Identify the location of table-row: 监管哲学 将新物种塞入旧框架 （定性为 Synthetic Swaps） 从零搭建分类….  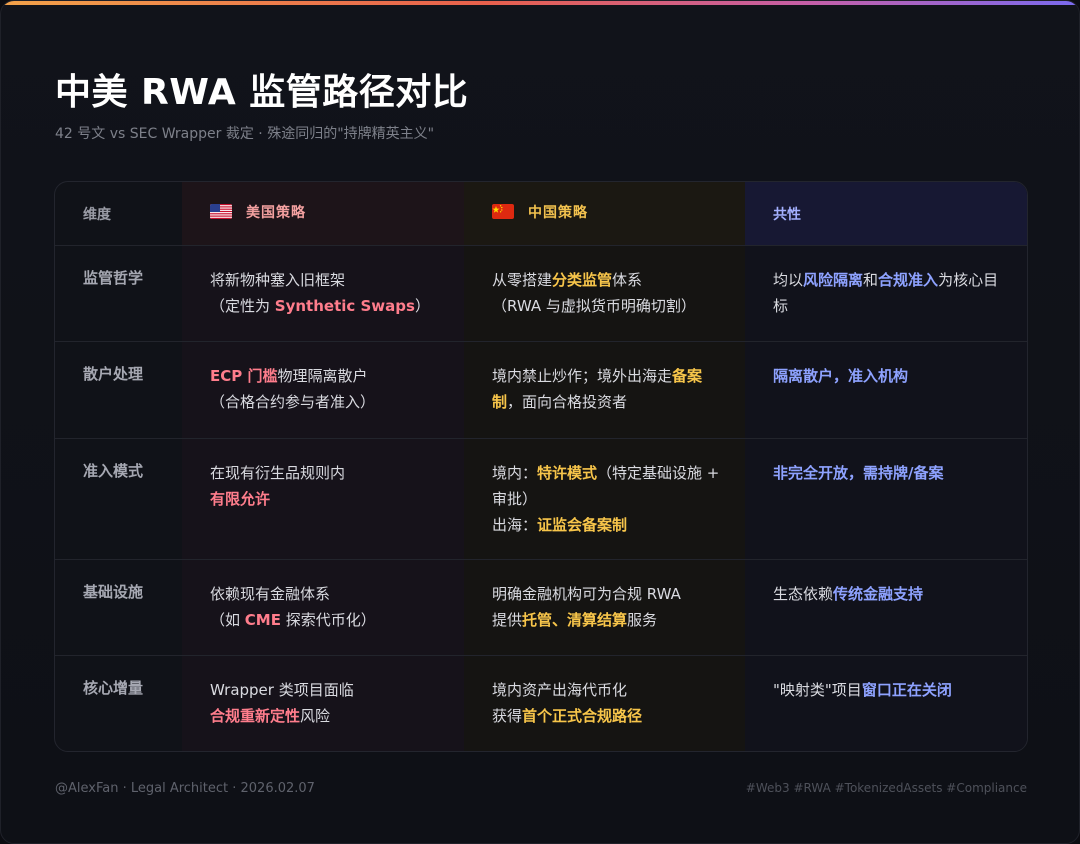
(541, 293).